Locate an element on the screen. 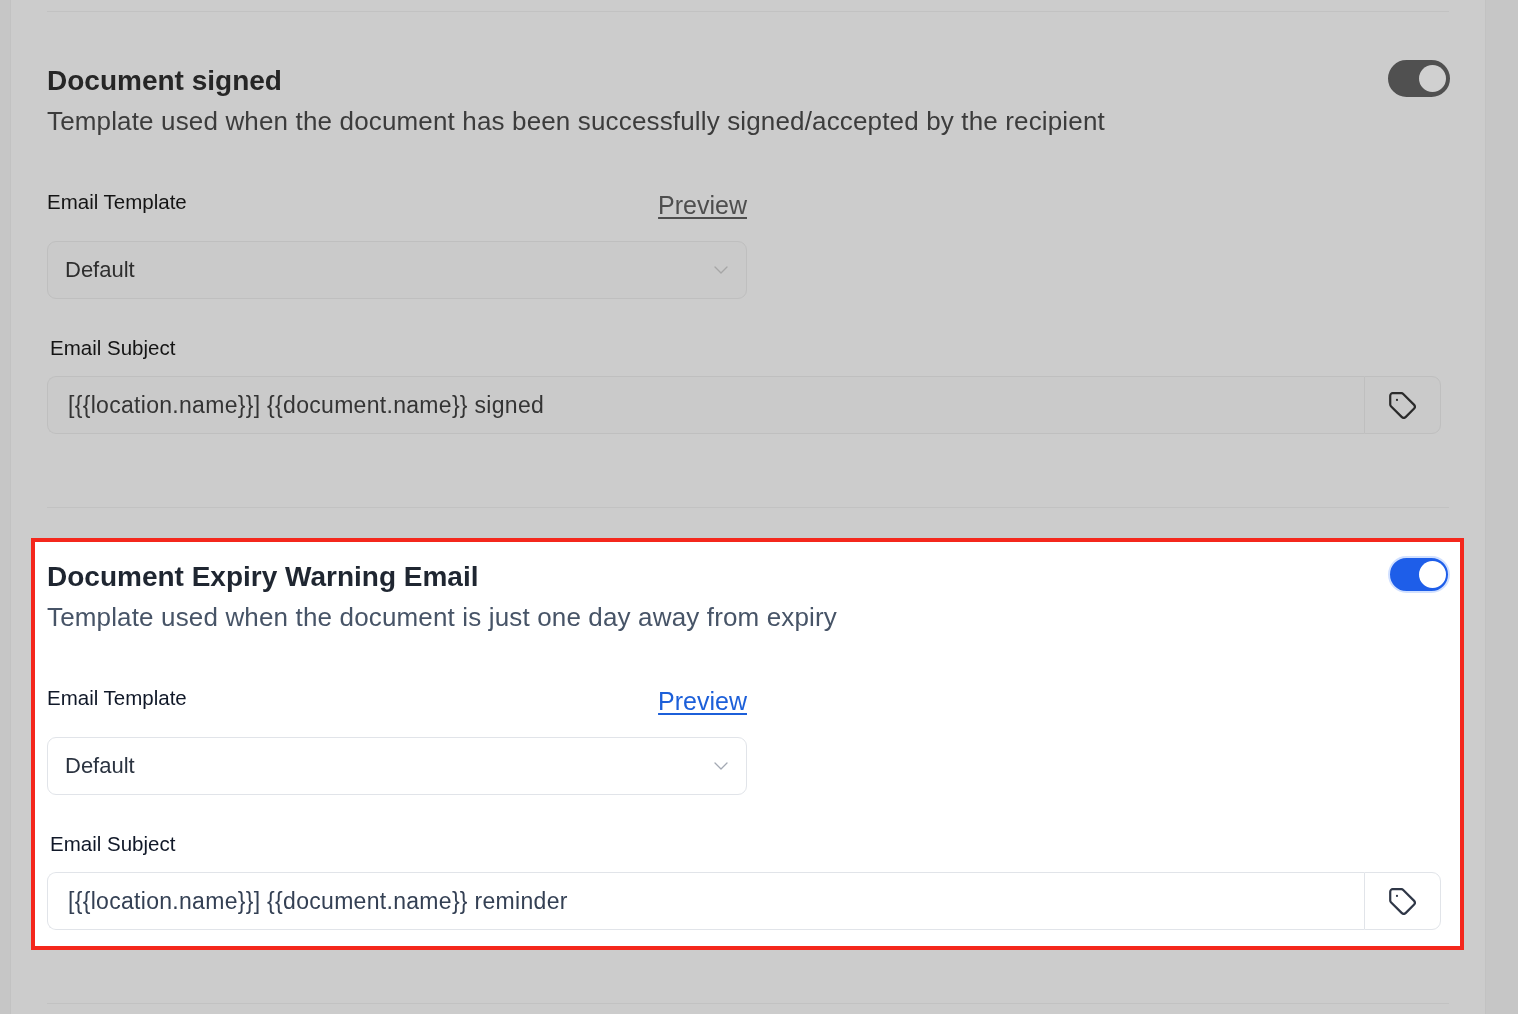  section-title: Document Expiry Warning Email is located at coordinates (263, 577).